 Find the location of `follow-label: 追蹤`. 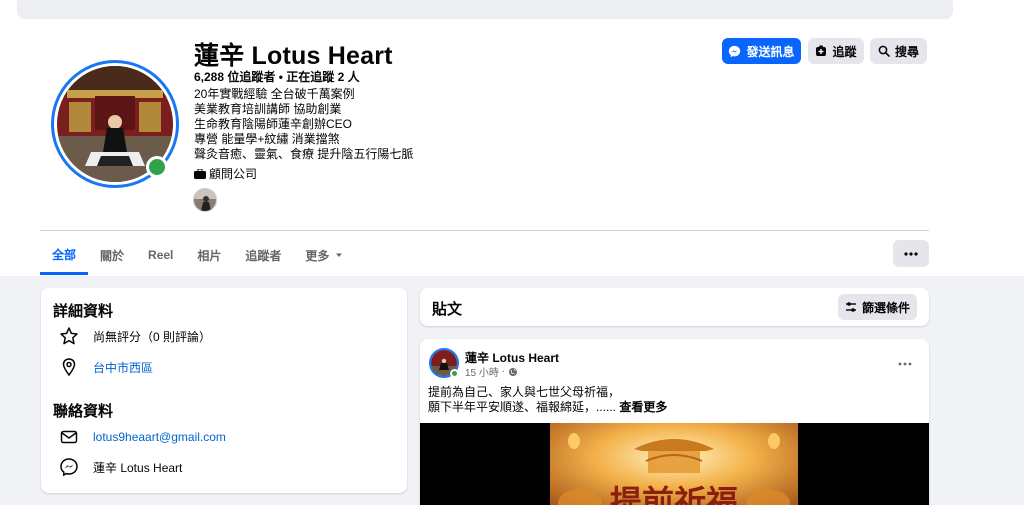

follow-label: 追蹤 is located at coordinates (844, 51).